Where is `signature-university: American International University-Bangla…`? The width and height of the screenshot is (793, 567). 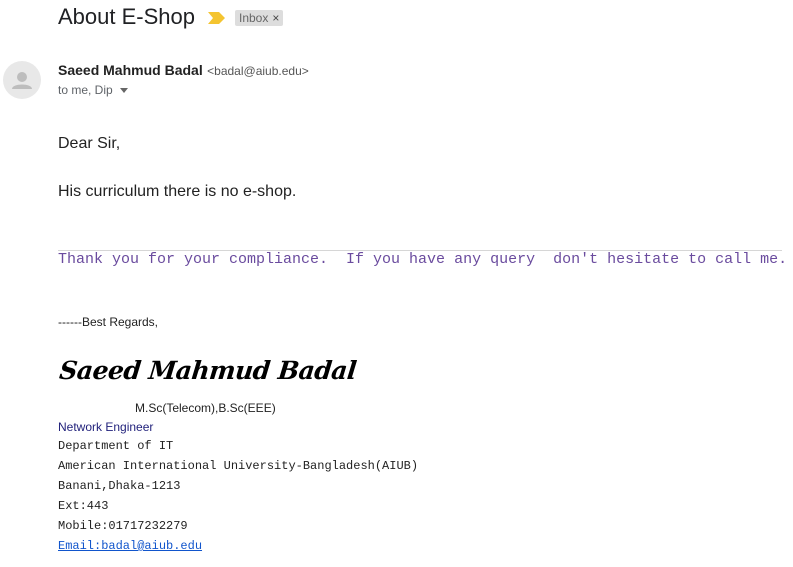
signature-university: American International University-Bangla… is located at coordinates (238, 466).